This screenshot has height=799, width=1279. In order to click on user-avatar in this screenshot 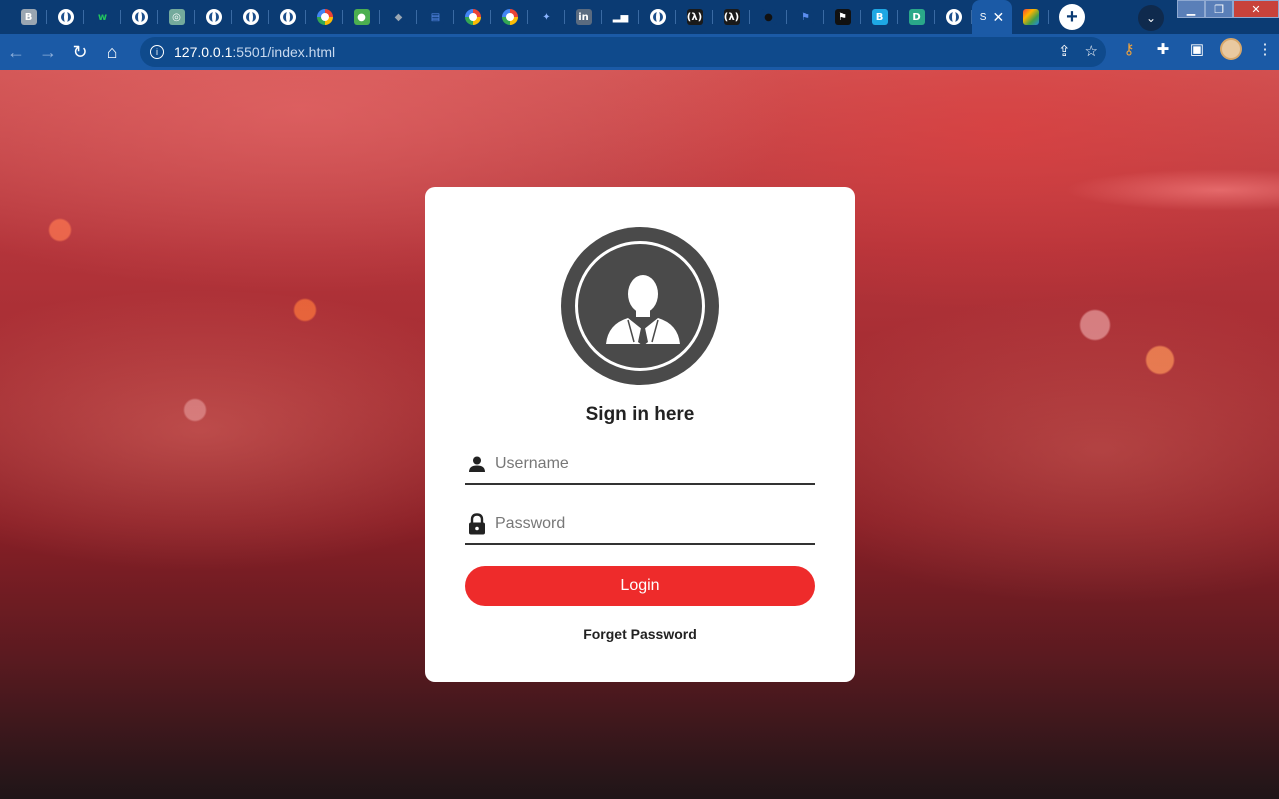, I will do `click(640, 306)`.